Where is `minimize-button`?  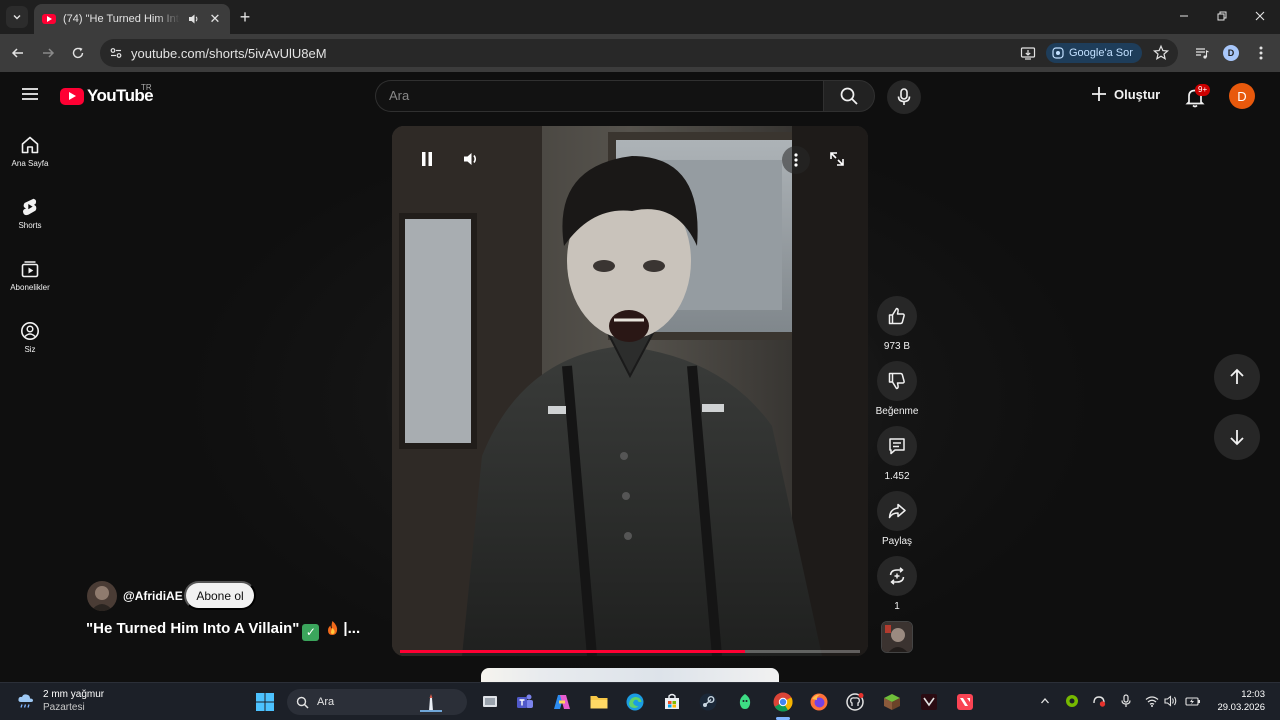 minimize-button is located at coordinates (1184, 16).